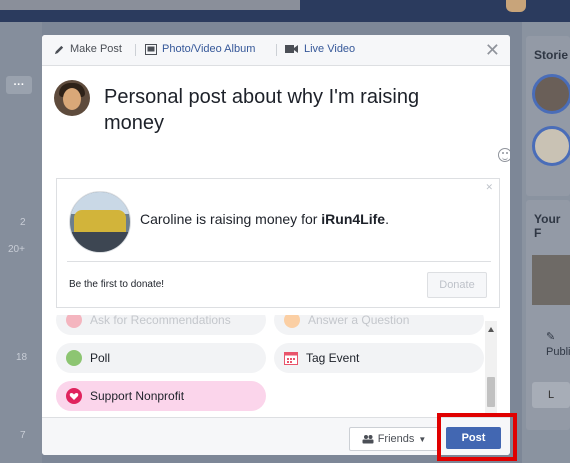 Image resolution: width=570 pixels, height=463 pixels. I want to click on nonprofit-name: iRun4Life, so click(353, 219).